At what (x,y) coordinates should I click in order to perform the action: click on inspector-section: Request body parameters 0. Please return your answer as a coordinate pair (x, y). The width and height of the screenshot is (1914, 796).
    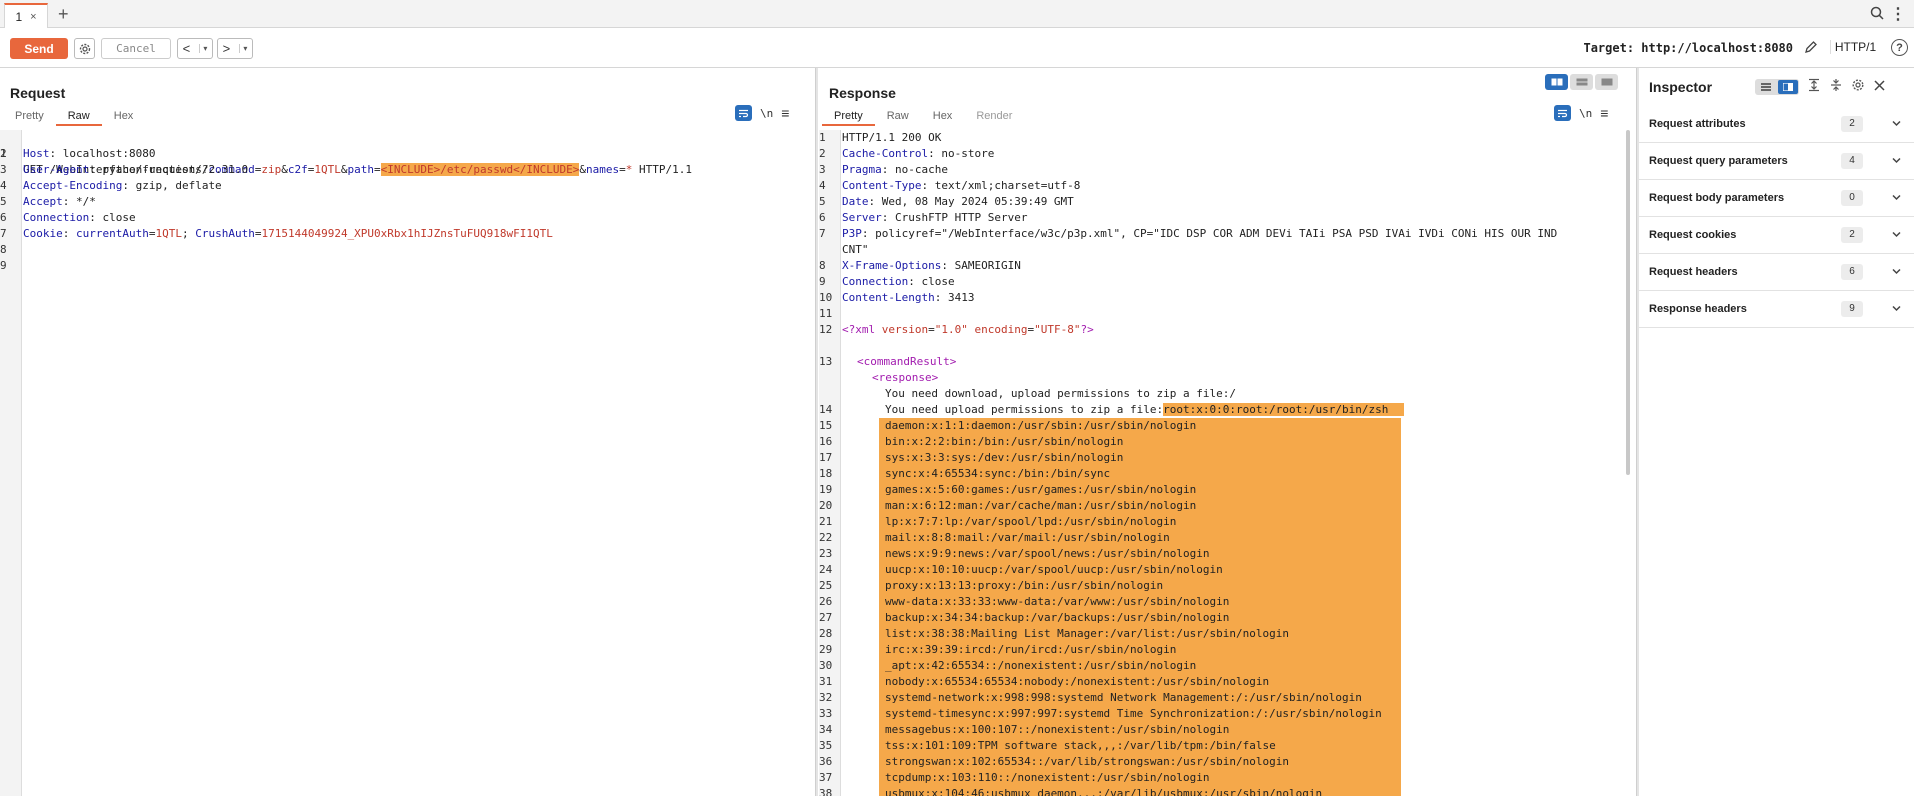
    Looking at the image, I should click on (1776, 198).